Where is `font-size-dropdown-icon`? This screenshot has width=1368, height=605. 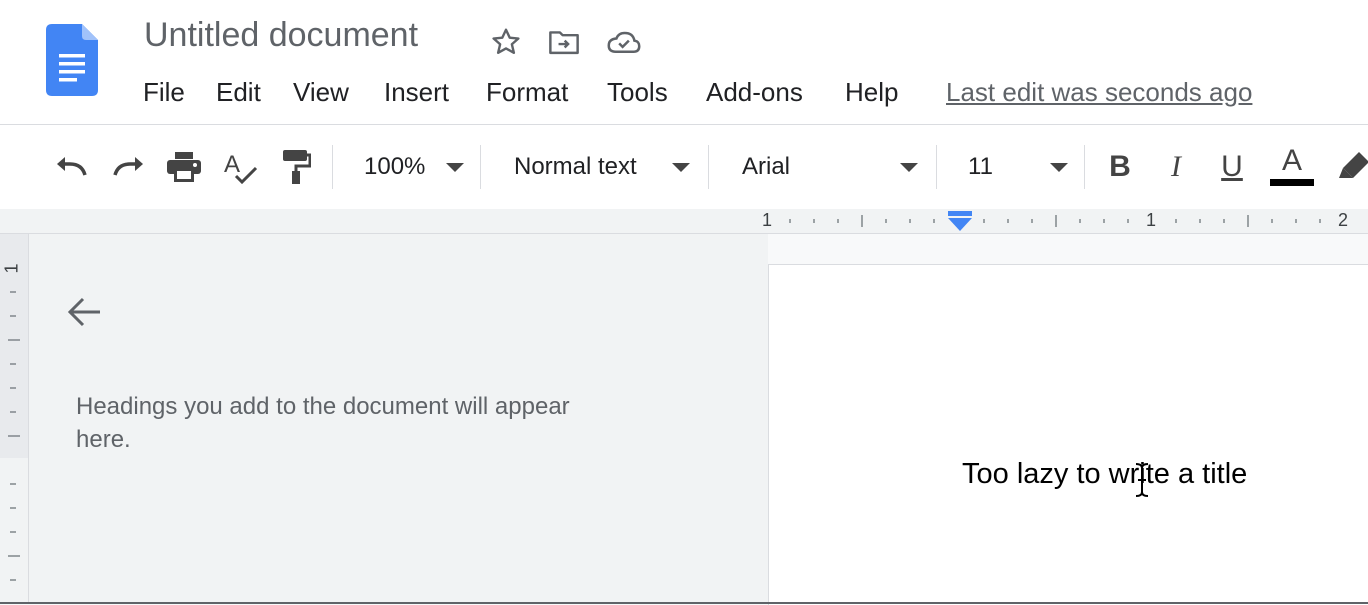 font-size-dropdown-icon is located at coordinates (1059, 167).